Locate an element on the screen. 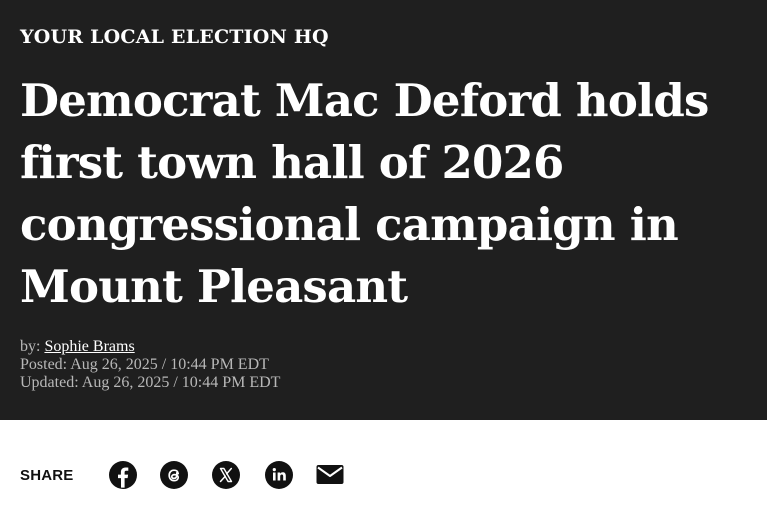 This screenshot has height=532, width=767. section-kicker: YOUR LOCAL ELECTION HQ is located at coordinates (174, 37).